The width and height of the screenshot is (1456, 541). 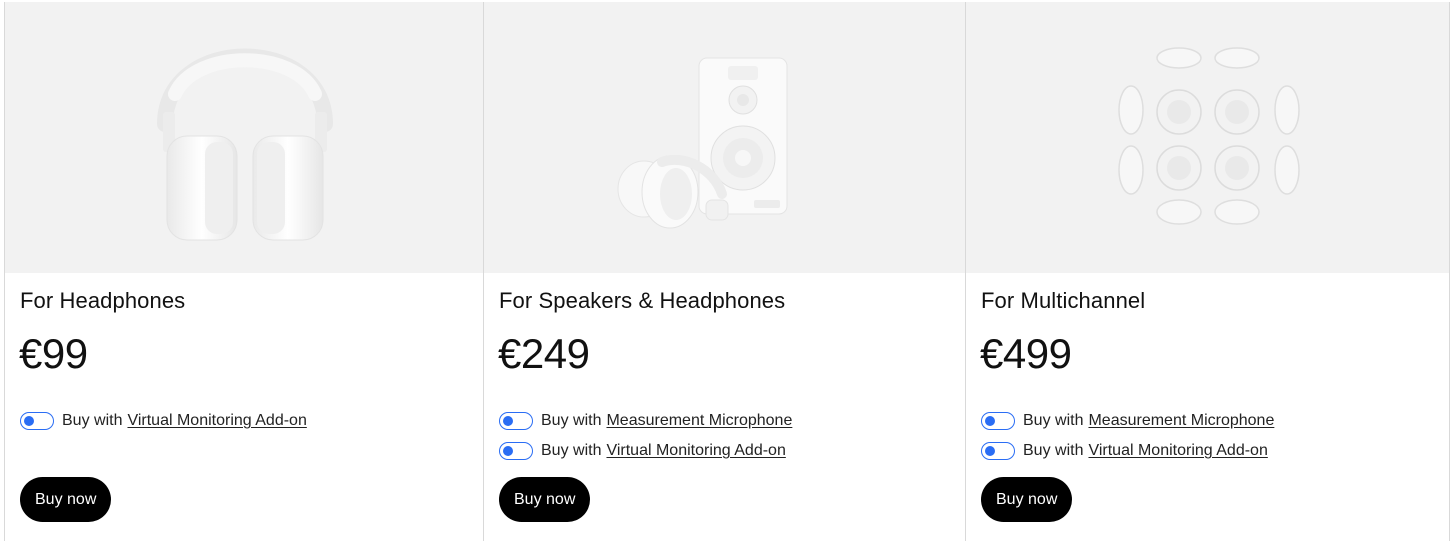 What do you see at coordinates (642, 300) in the screenshot?
I see `product-title: For Speakers & Headphones` at bounding box center [642, 300].